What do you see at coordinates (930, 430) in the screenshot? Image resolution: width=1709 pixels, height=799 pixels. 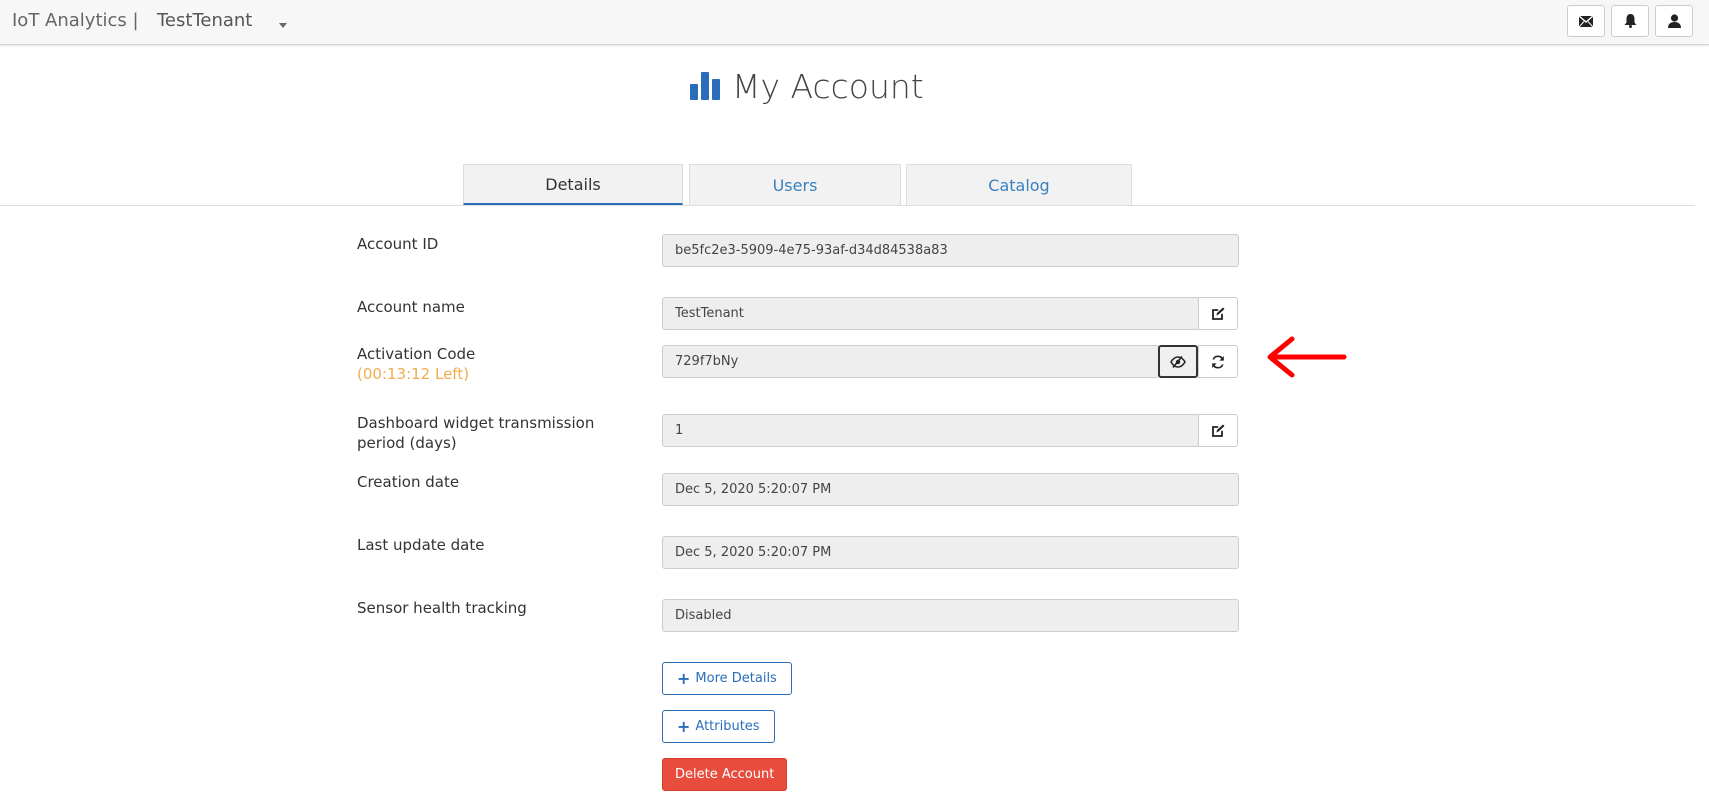 I see `dashboard-period-field: 1` at bounding box center [930, 430].